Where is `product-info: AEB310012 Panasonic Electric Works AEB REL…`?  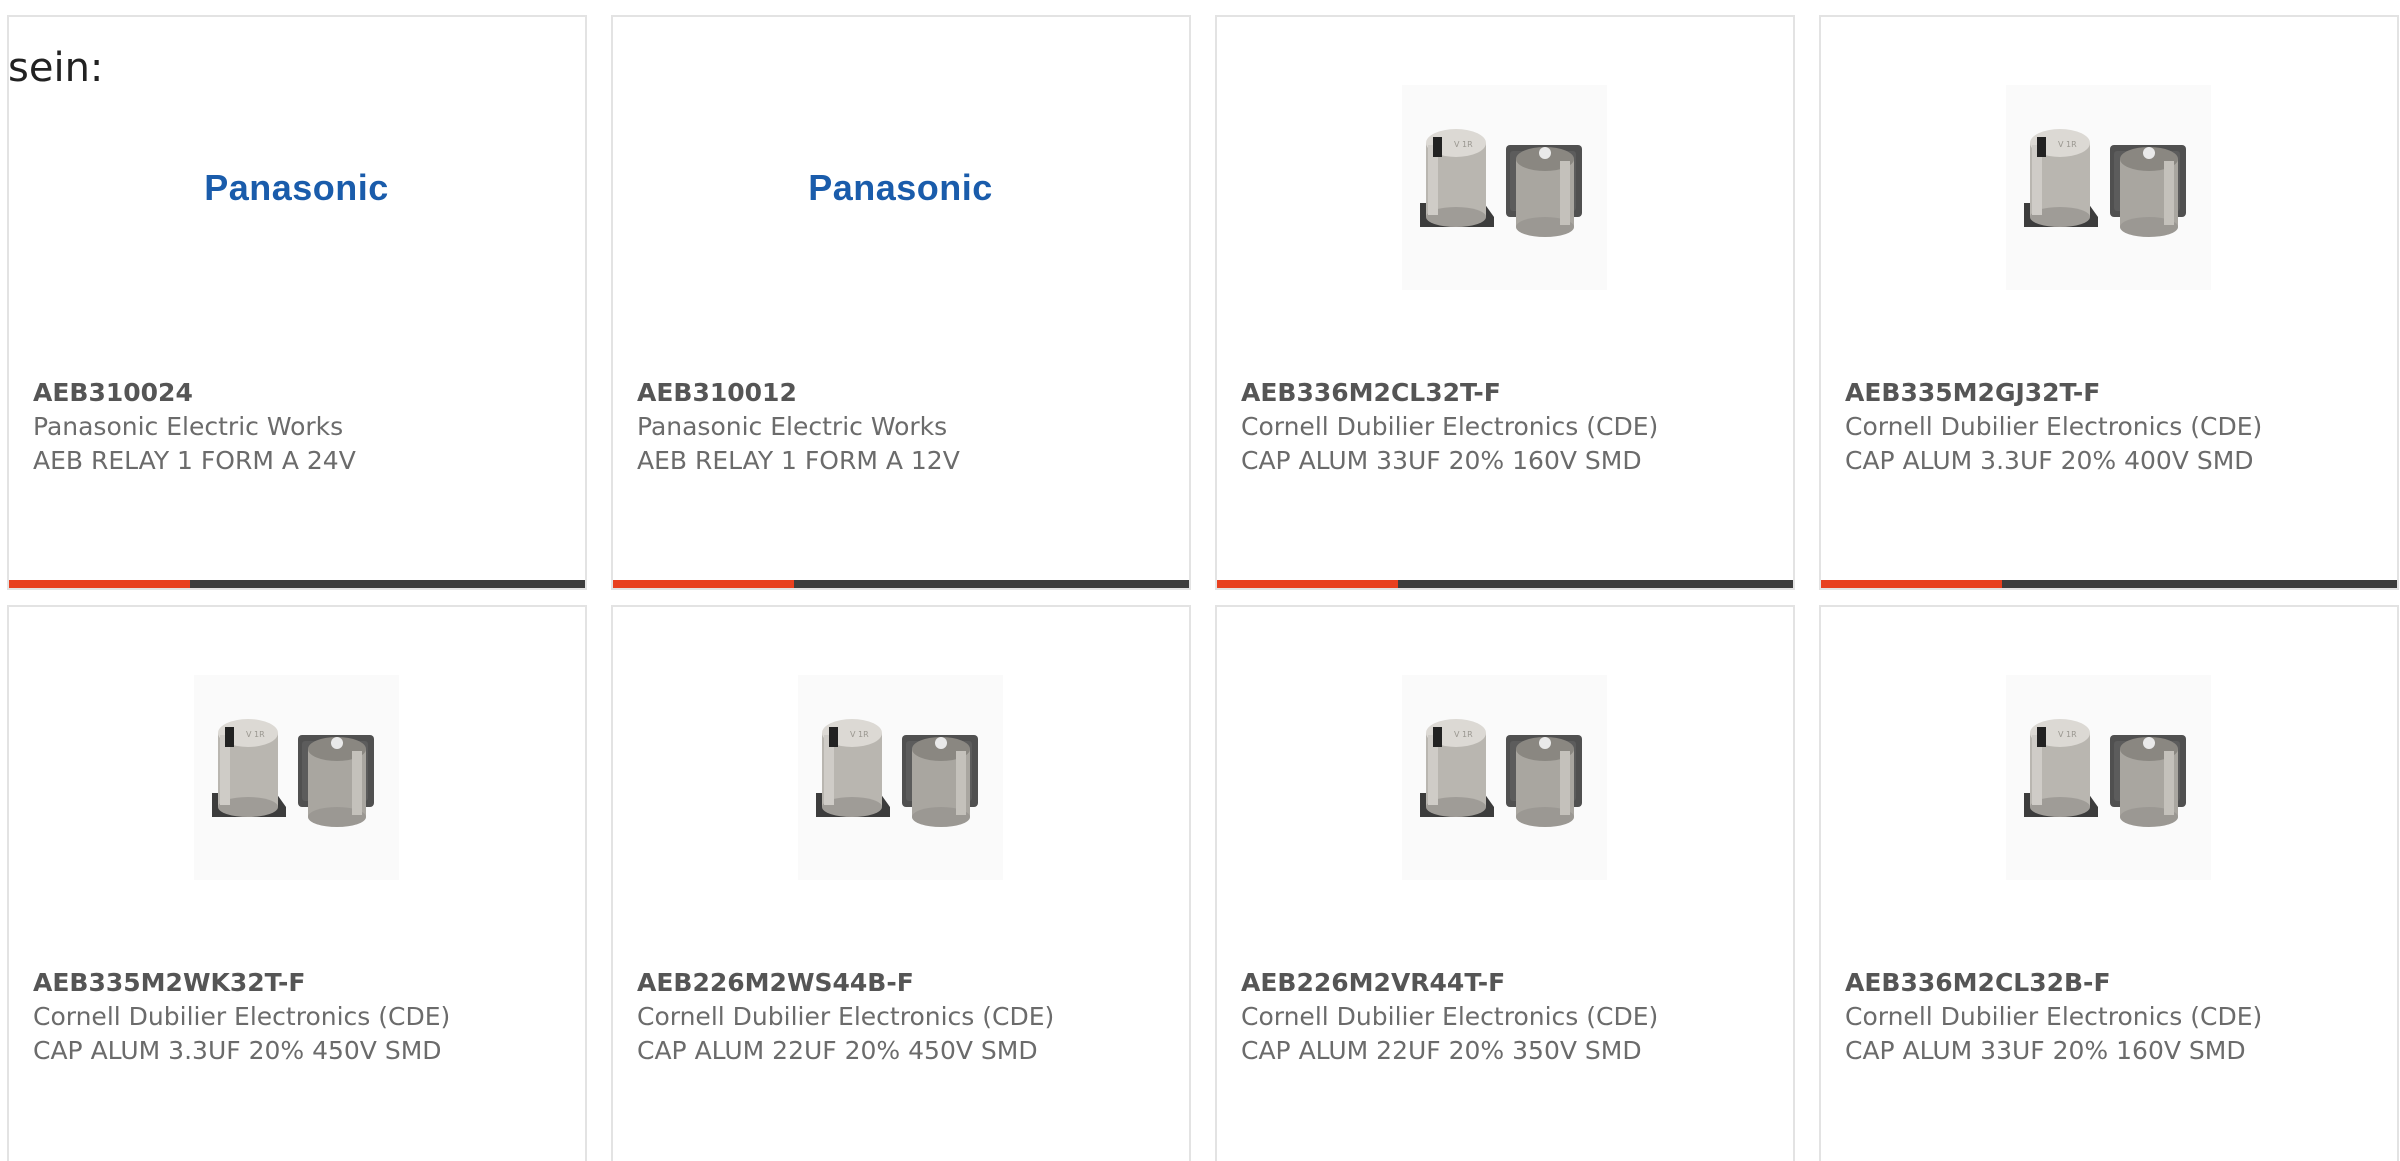
product-info: AEB310012 Panasonic Electric Works AEB REL… is located at coordinates (905, 426).